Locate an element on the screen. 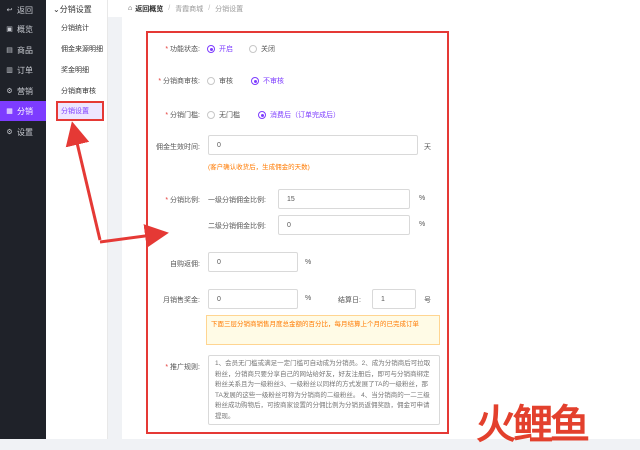 Image resolution: width=640 pixels, height=450 pixels. effective-time-label: 佣金生效时间: is located at coordinates (178, 147).